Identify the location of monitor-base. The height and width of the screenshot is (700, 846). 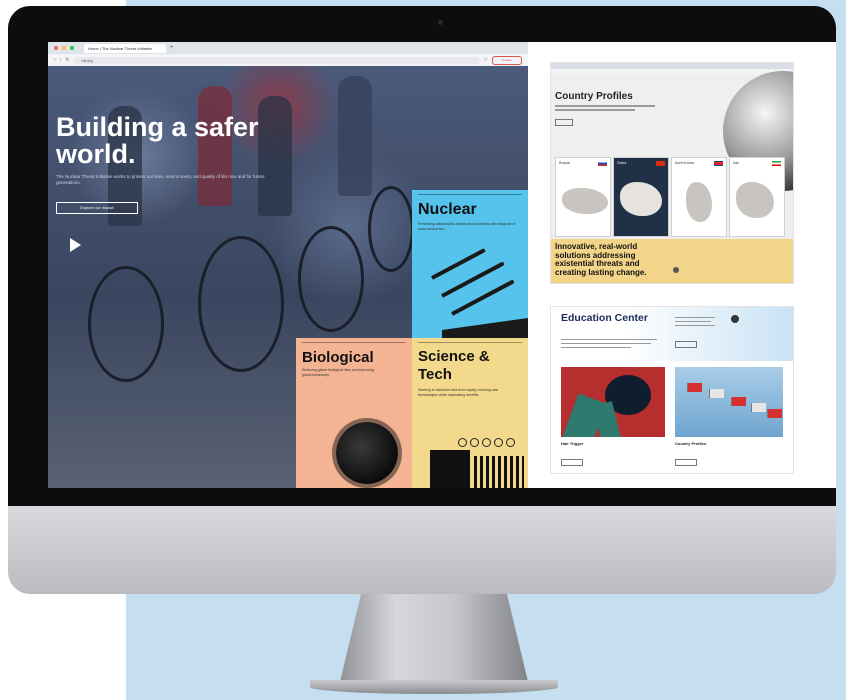
(434, 687).